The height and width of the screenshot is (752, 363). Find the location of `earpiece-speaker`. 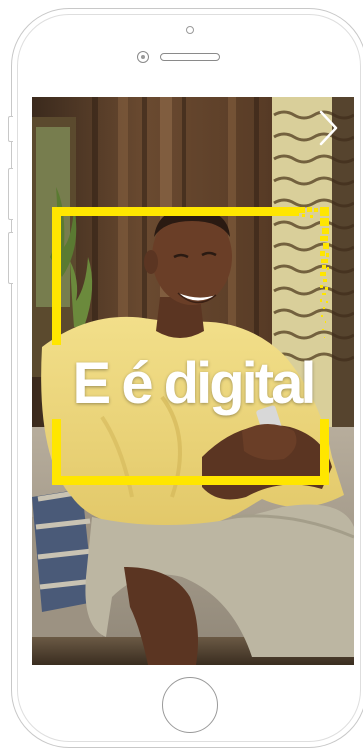

earpiece-speaker is located at coordinates (190, 57).